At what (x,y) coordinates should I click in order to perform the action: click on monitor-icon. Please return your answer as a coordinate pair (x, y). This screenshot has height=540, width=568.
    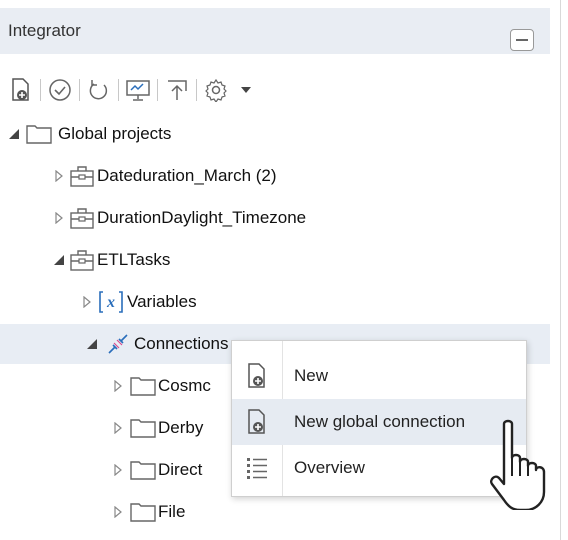
    Looking at the image, I should click on (138, 90).